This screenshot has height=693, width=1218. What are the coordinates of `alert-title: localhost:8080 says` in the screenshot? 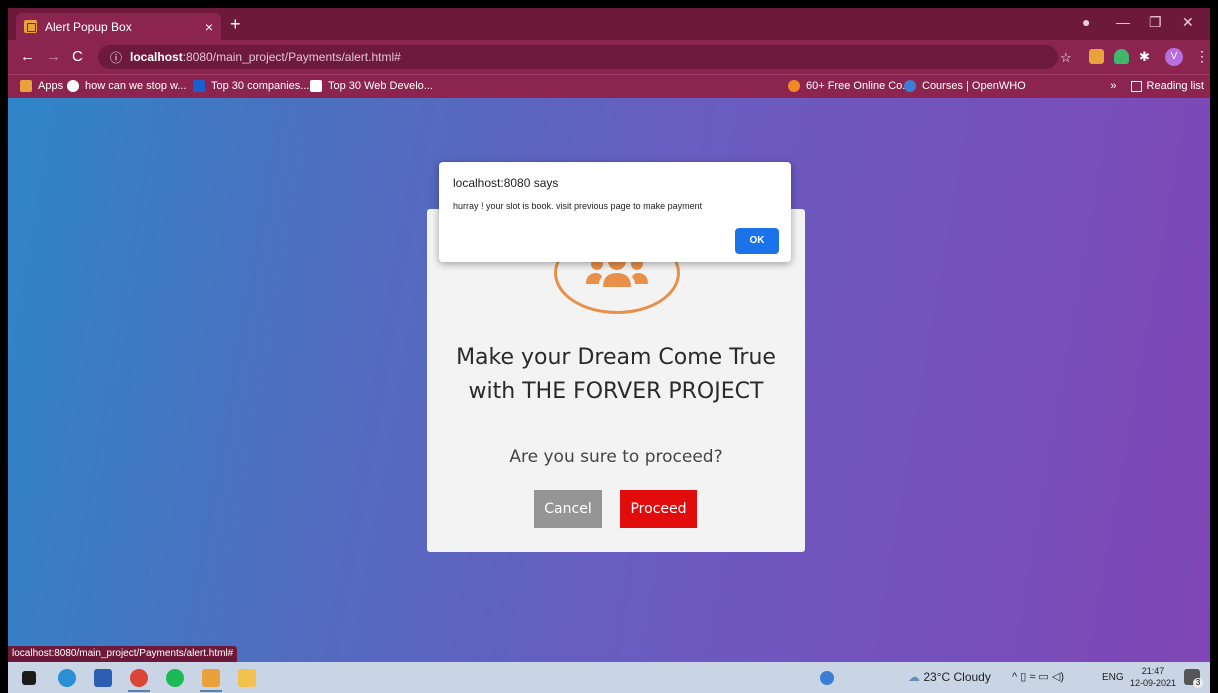 It's located at (506, 183).